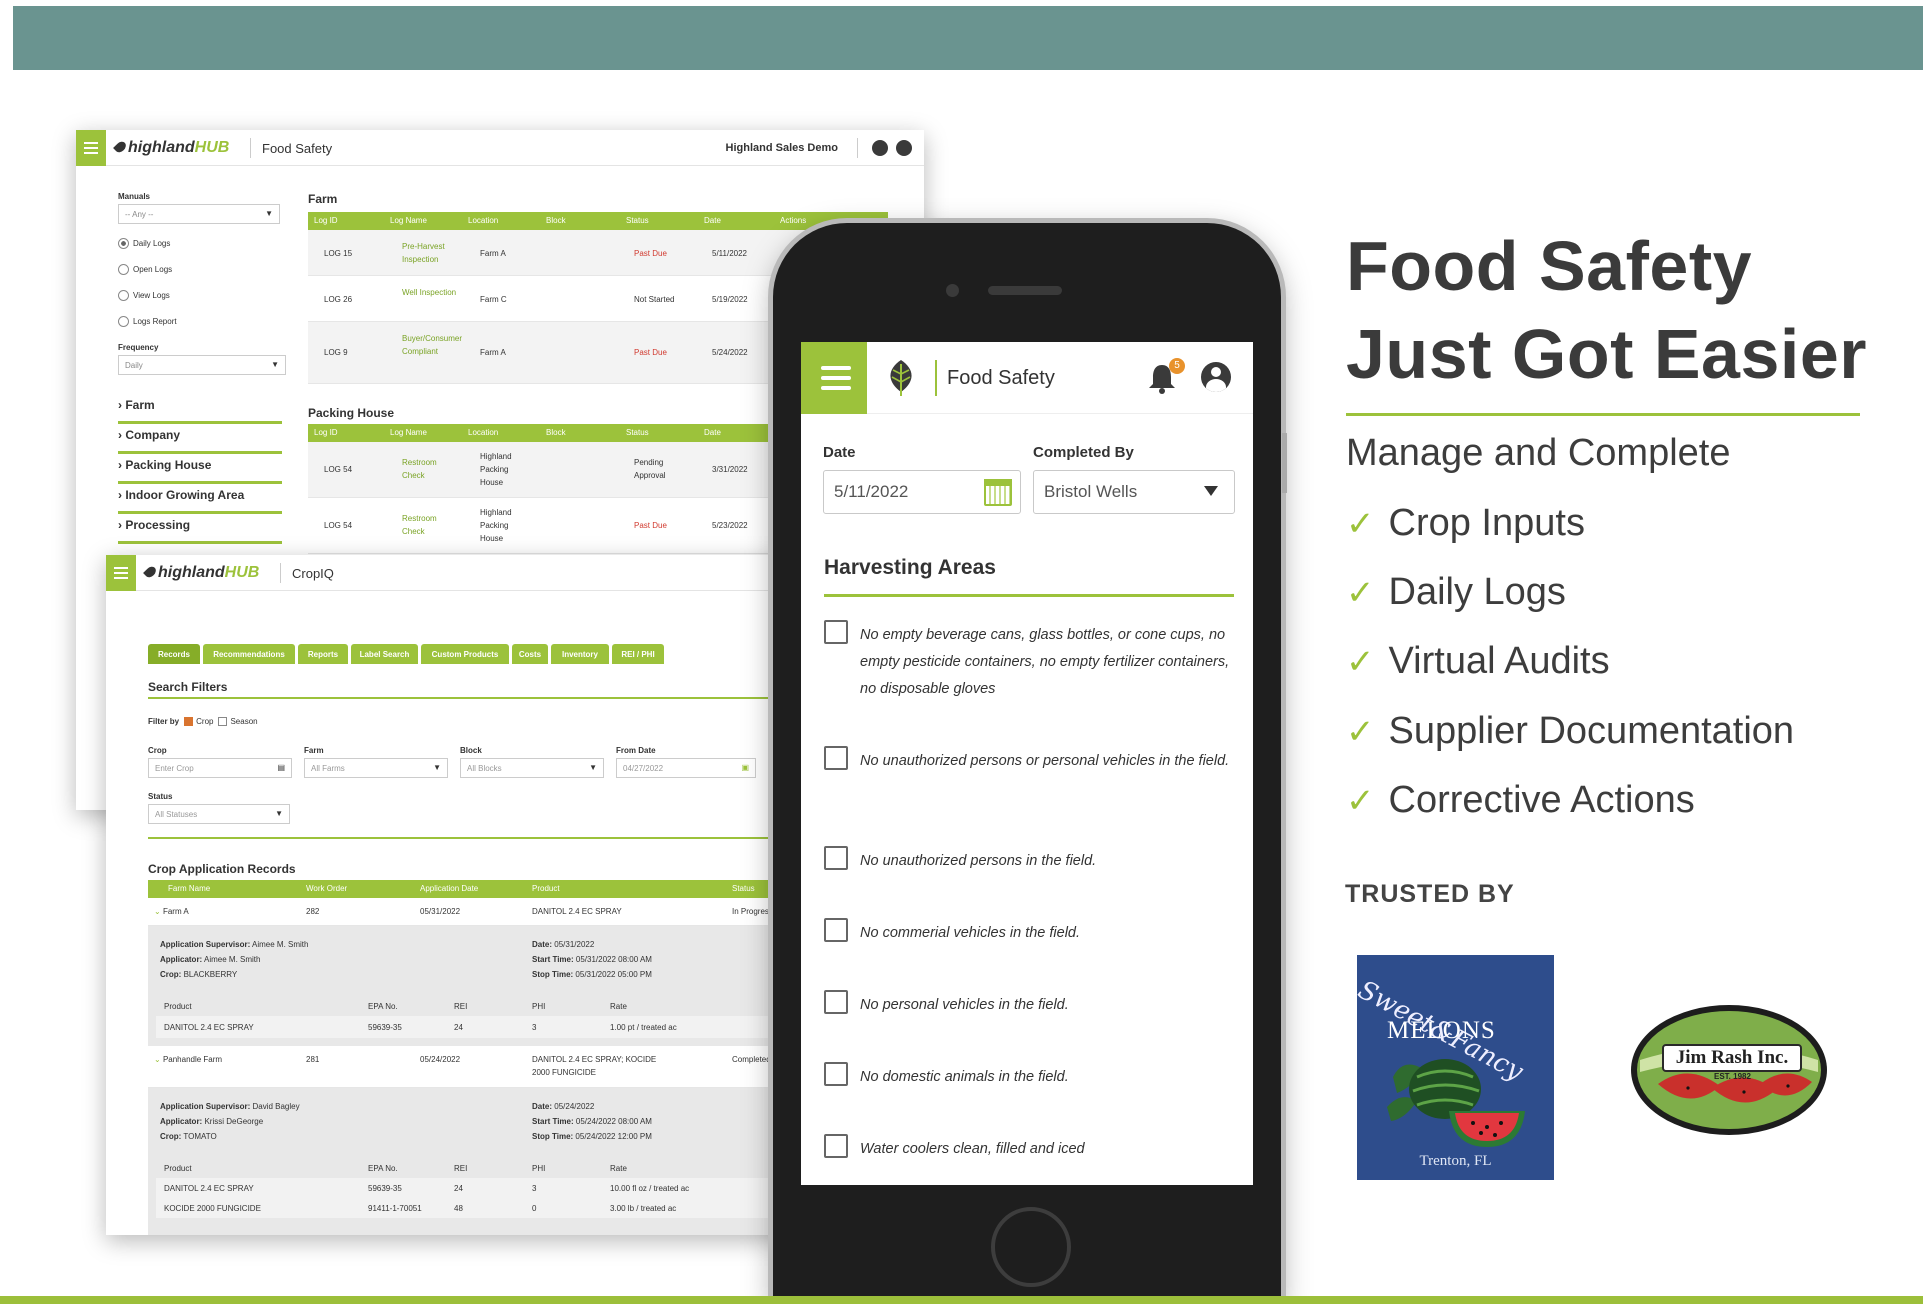 The image size is (1923, 1304). I want to click on date-field: 5/11/2022, so click(922, 492).